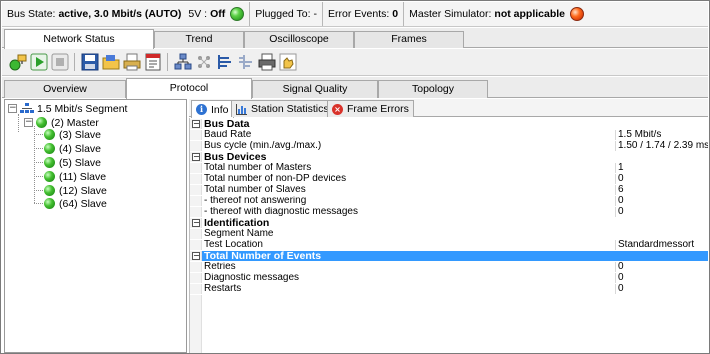 The image size is (710, 354). Describe the element at coordinates (183, 62) in the screenshot. I see `network-config-icon` at that location.